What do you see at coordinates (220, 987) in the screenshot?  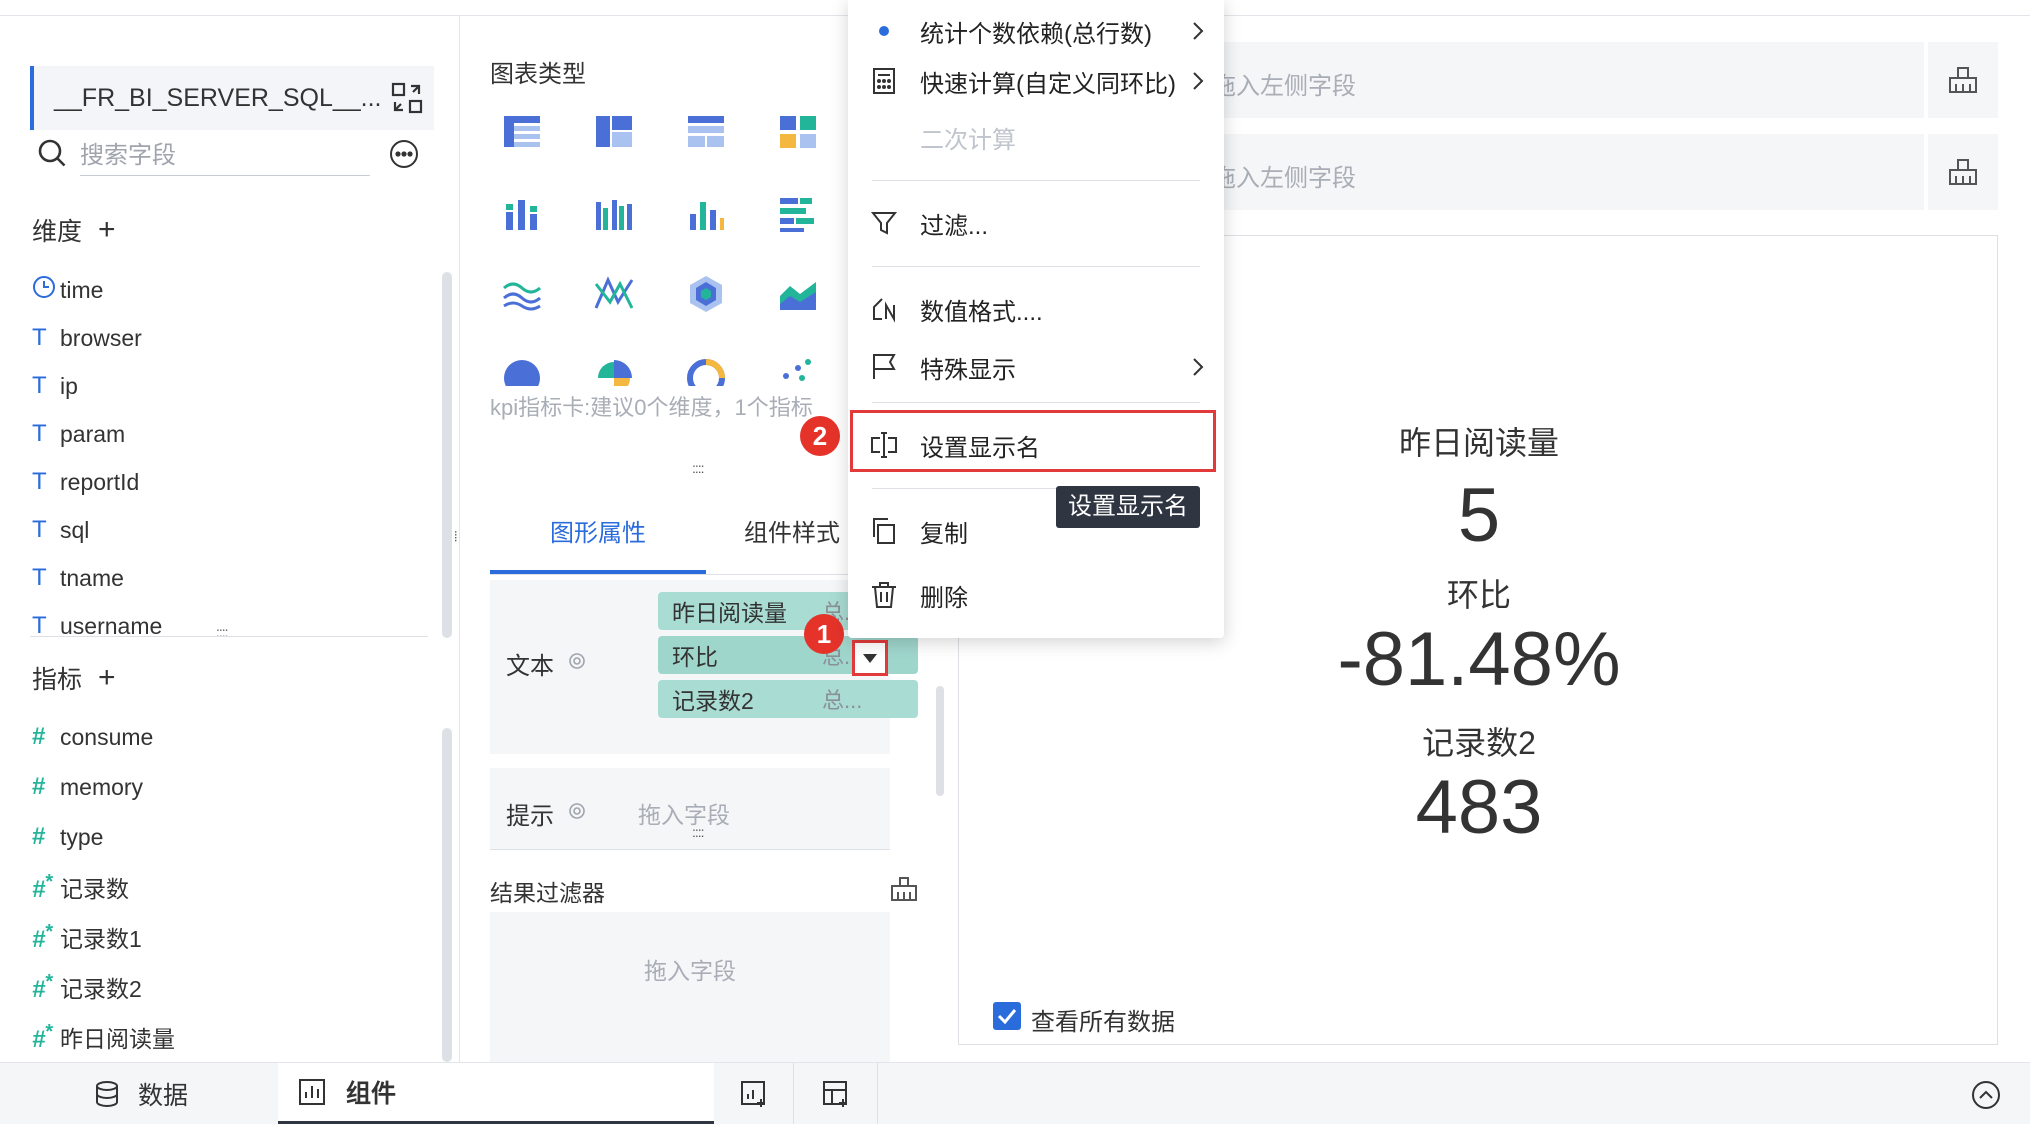 I see `field-item: #* 记录数2` at bounding box center [220, 987].